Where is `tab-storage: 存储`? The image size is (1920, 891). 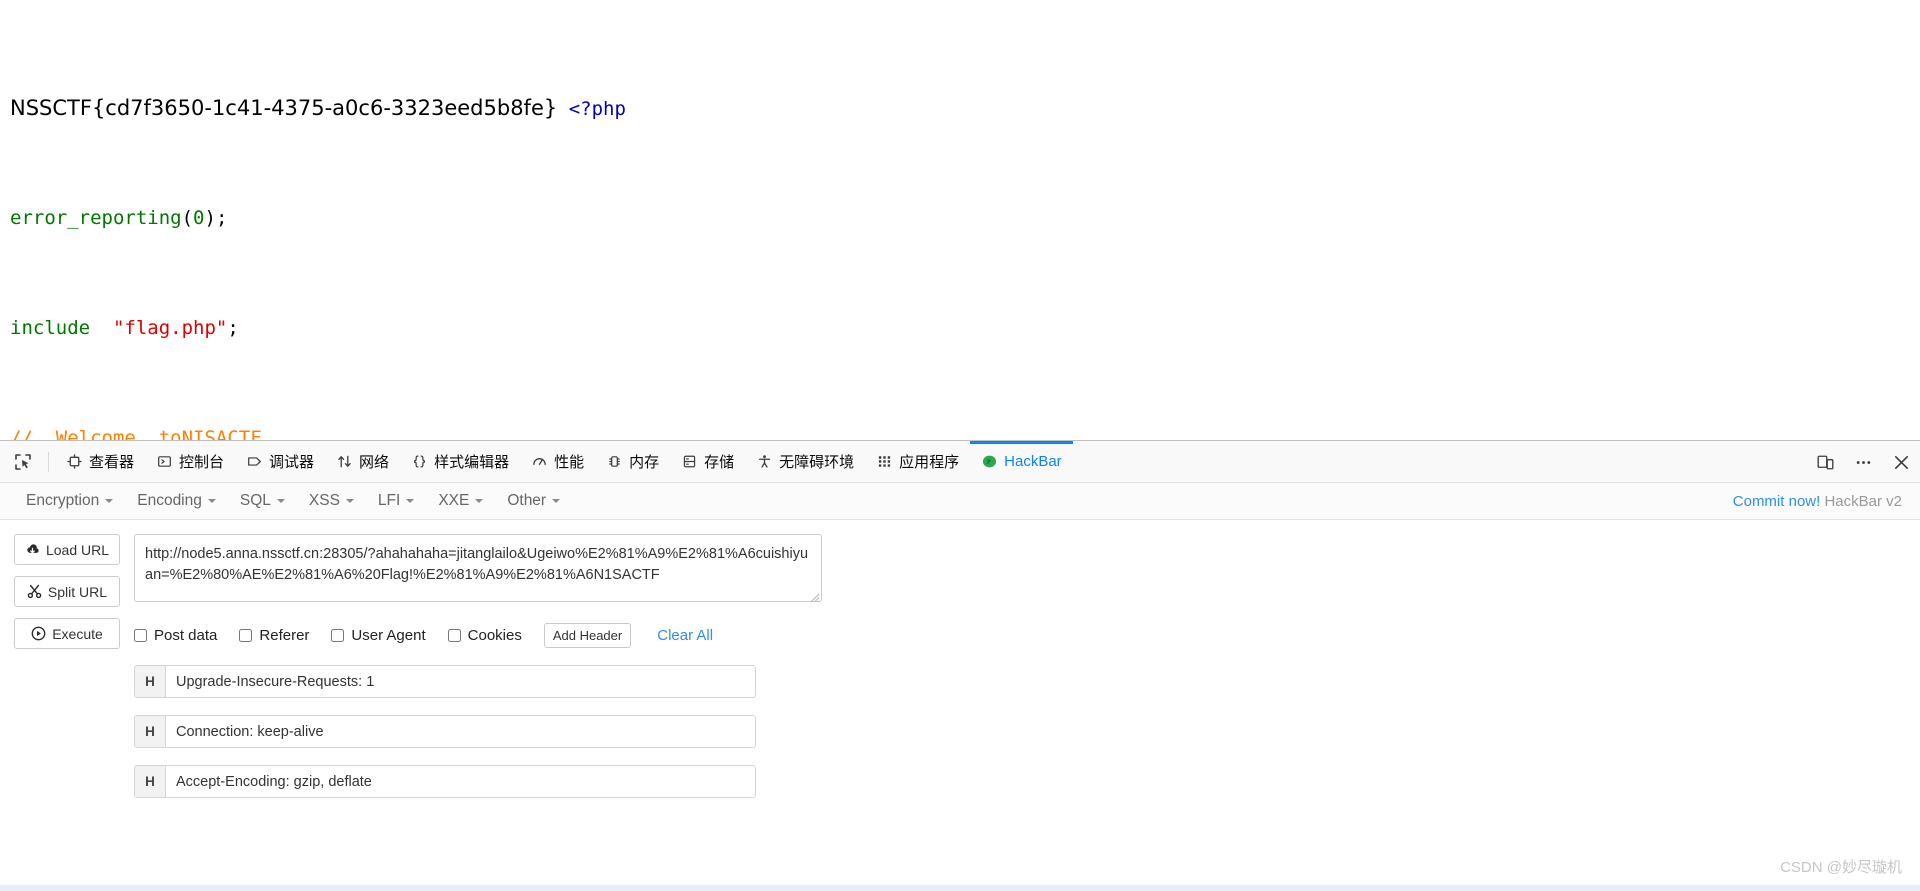
tab-storage: 存储 is located at coordinates (707, 462).